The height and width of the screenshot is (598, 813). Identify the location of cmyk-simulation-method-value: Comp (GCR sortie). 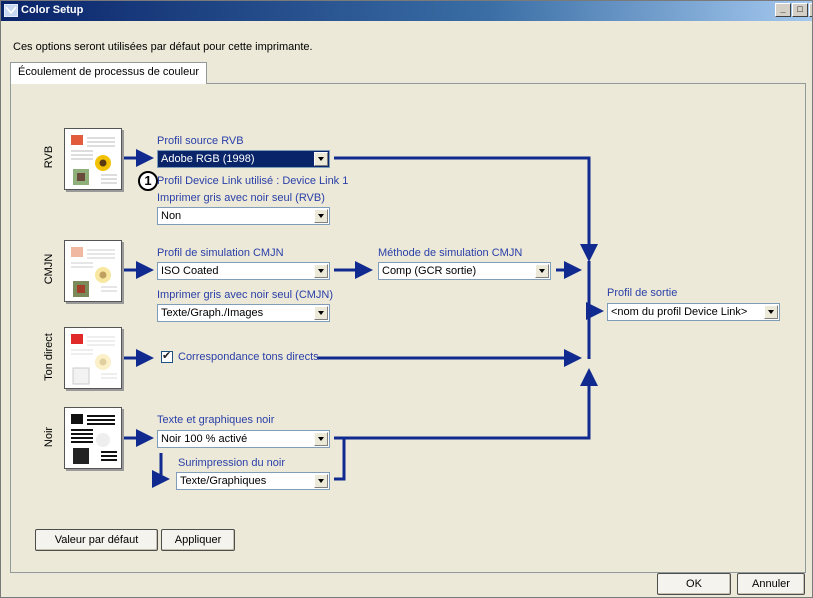
(429, 271).